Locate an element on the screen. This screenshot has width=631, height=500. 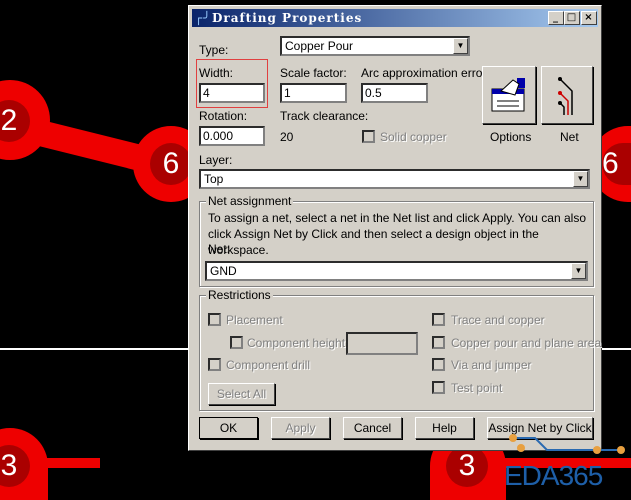
help-button: Help is located at coordinates (444, 428).